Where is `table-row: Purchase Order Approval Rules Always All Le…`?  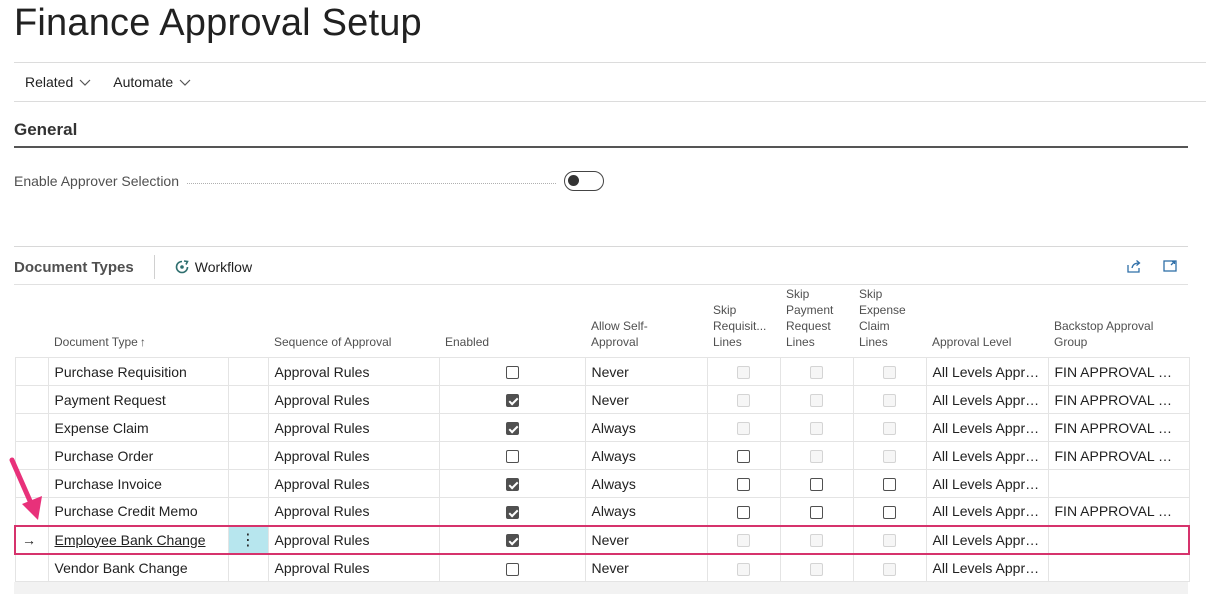 table-row: Purchase Order Approval Rules Always All Le… is located at coordinates (602, 455).